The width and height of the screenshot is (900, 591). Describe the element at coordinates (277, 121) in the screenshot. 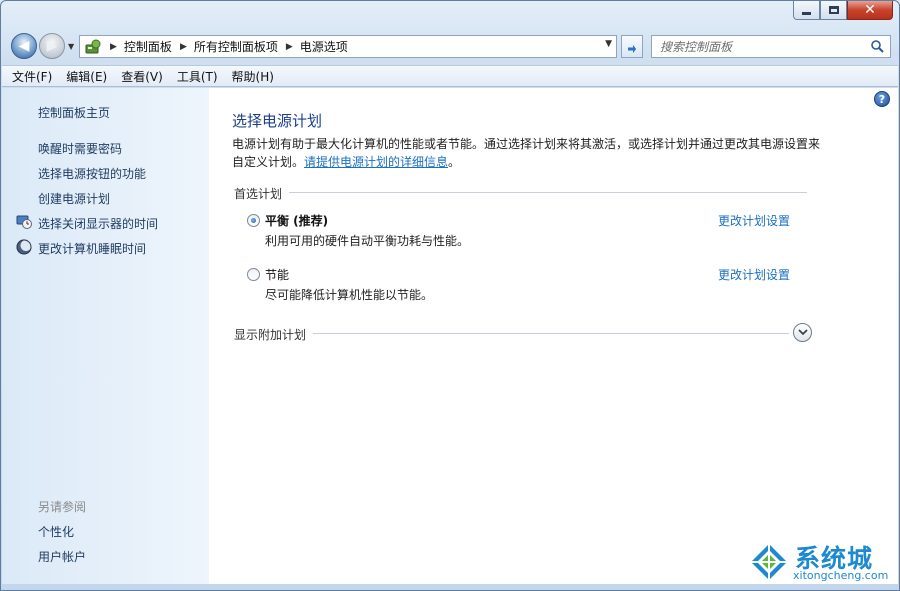

I see `page-title: 选择电源计划` at that location.